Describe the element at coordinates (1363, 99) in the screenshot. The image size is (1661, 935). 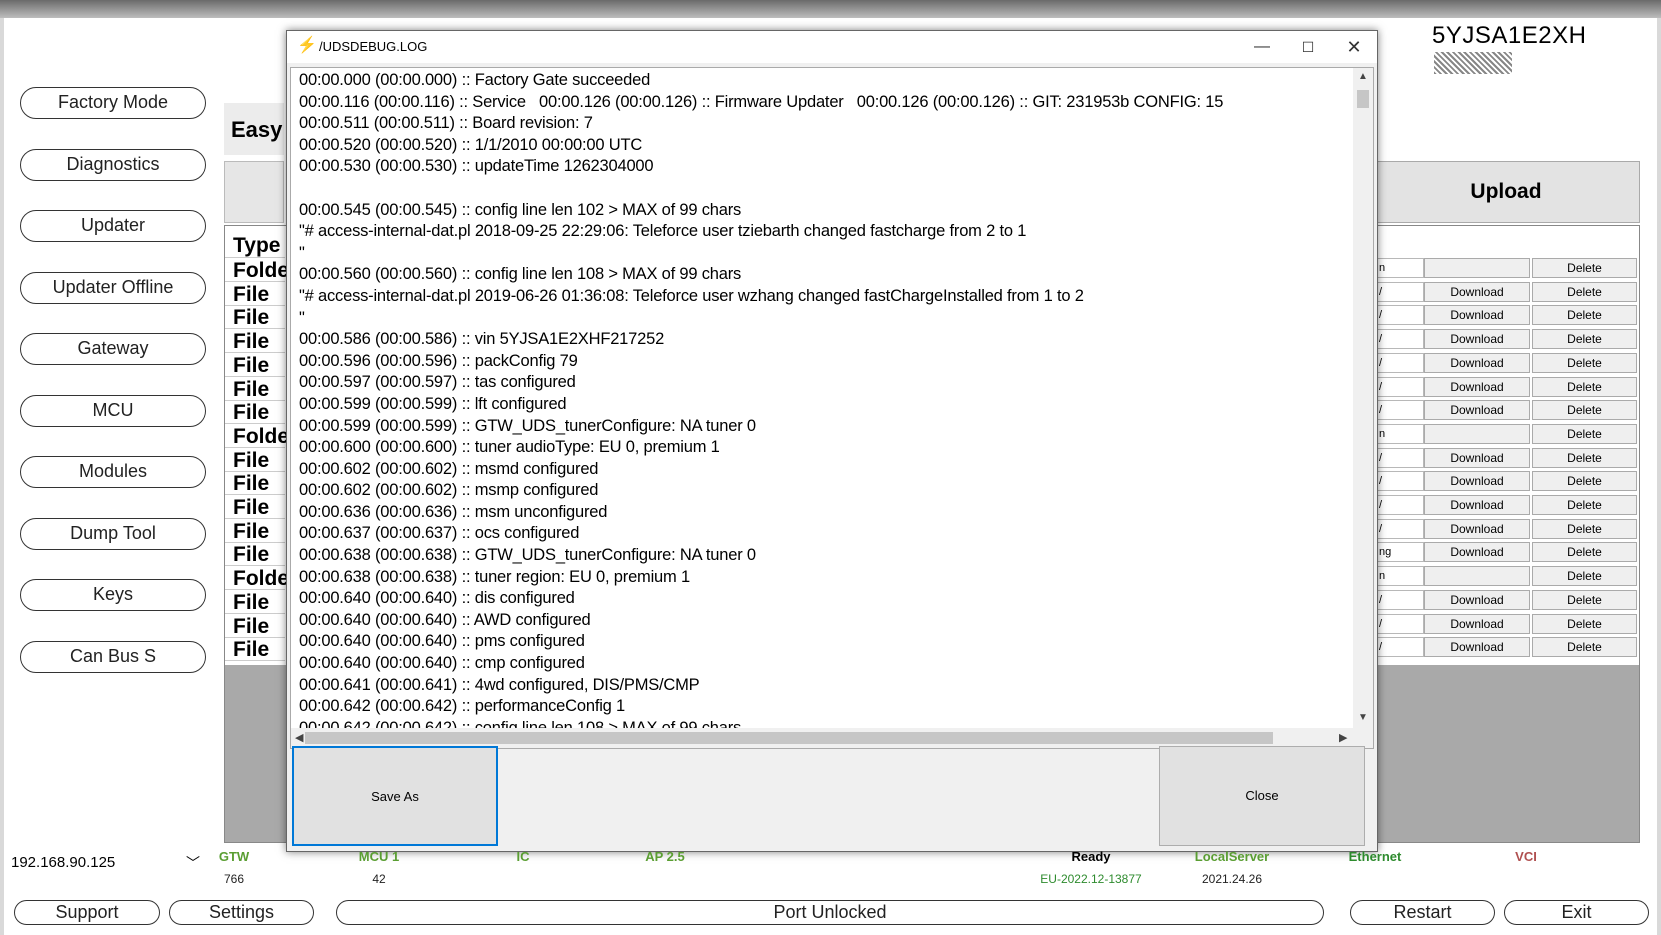
I see `vertical-scroll-thumb` at that location.